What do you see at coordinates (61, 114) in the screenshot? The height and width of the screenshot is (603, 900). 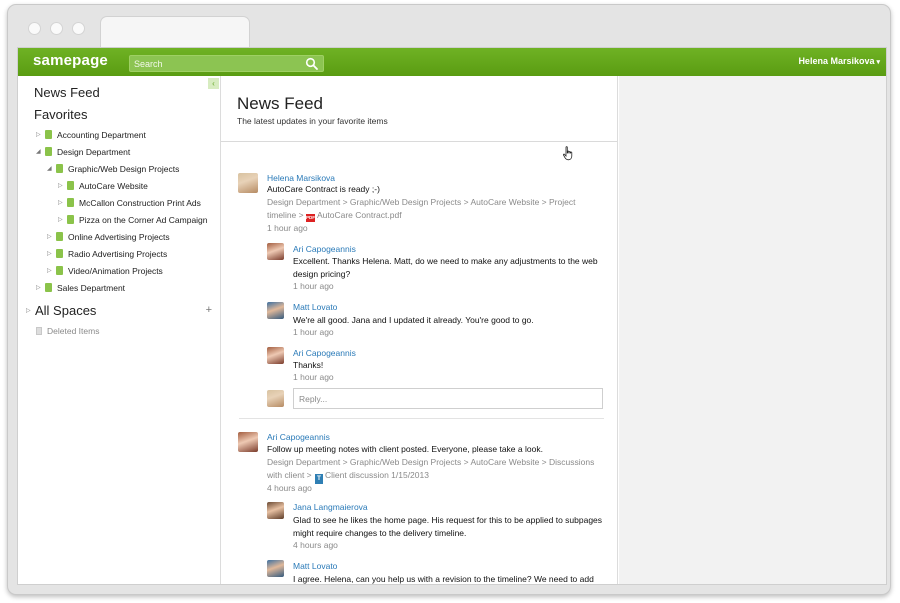 I see `nav-favorites-heading: Favorites` at bounding box center [61, 114].